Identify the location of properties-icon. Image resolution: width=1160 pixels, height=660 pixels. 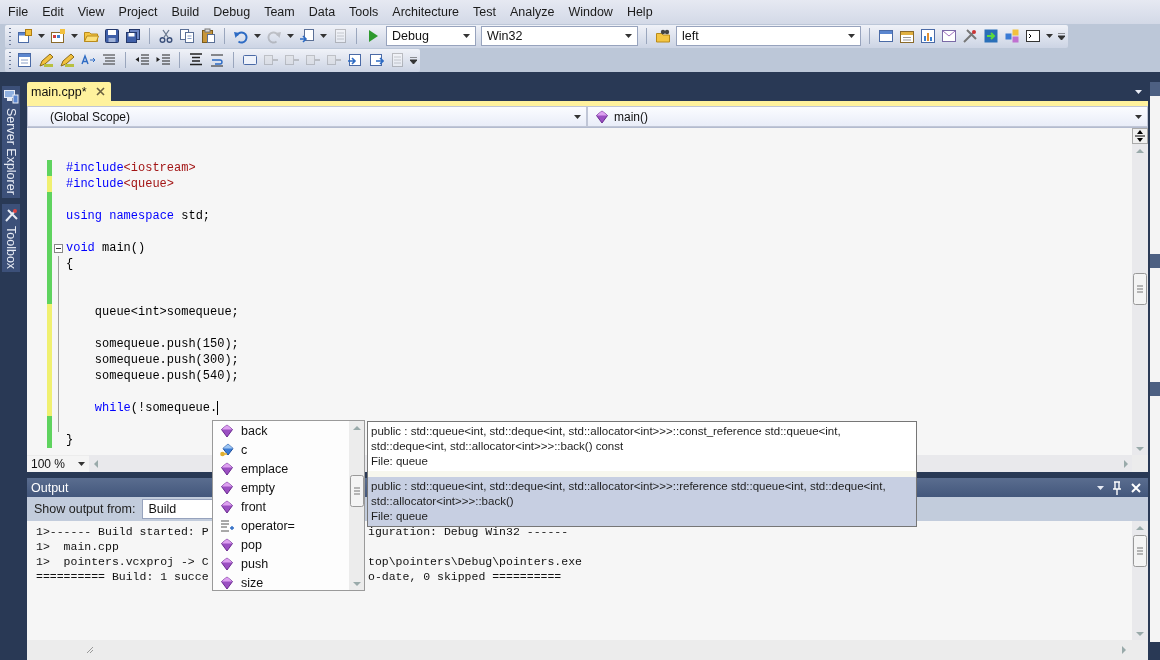
(907, 36).